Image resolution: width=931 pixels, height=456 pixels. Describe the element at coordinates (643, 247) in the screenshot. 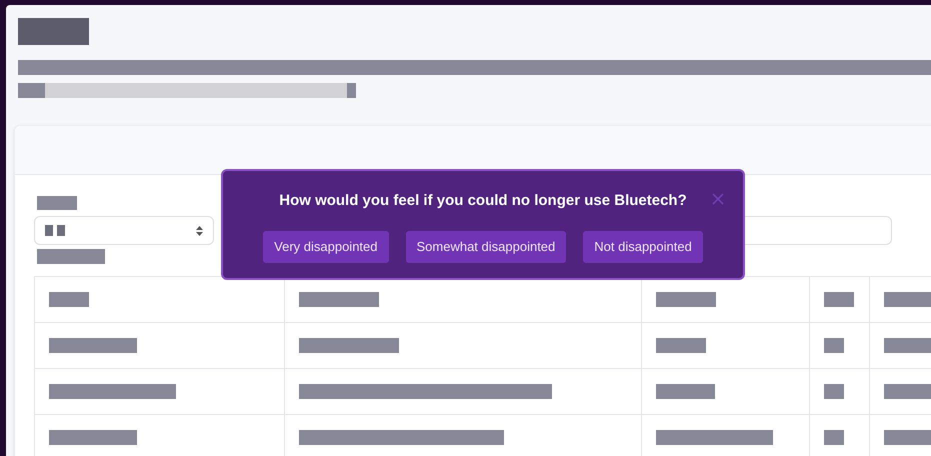

I see `answer-button: Not disappointed` at that location.